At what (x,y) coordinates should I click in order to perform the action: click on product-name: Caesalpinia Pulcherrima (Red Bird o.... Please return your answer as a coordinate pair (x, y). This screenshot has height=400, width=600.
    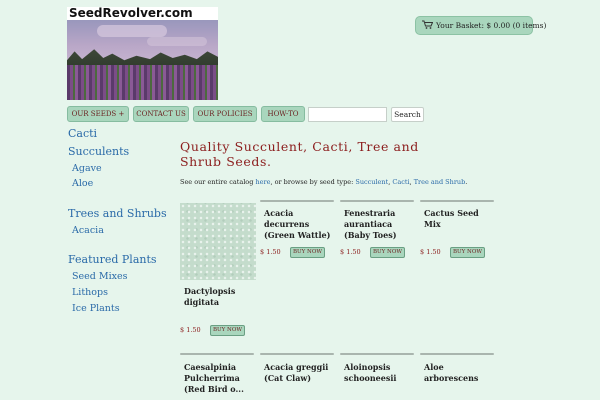
    Looking at the image, I should click on (221, 378).